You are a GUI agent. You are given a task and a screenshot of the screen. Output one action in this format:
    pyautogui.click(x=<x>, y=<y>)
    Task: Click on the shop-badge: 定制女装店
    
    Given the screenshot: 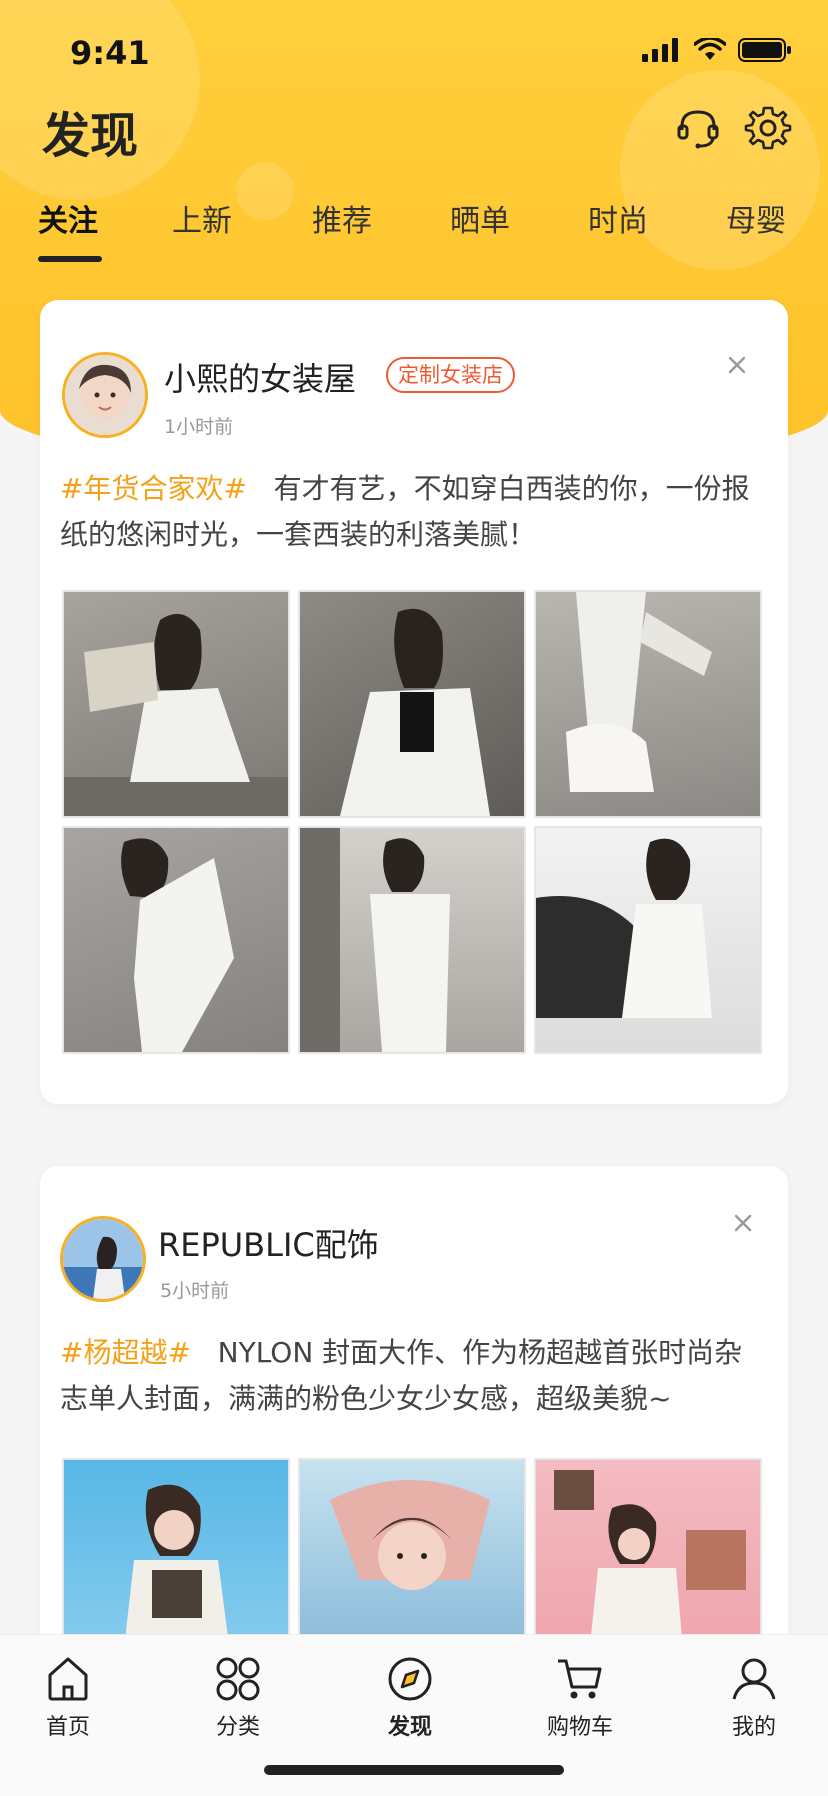 What is the action you would take?
    pyautogui.click(x=450, y=375)
    